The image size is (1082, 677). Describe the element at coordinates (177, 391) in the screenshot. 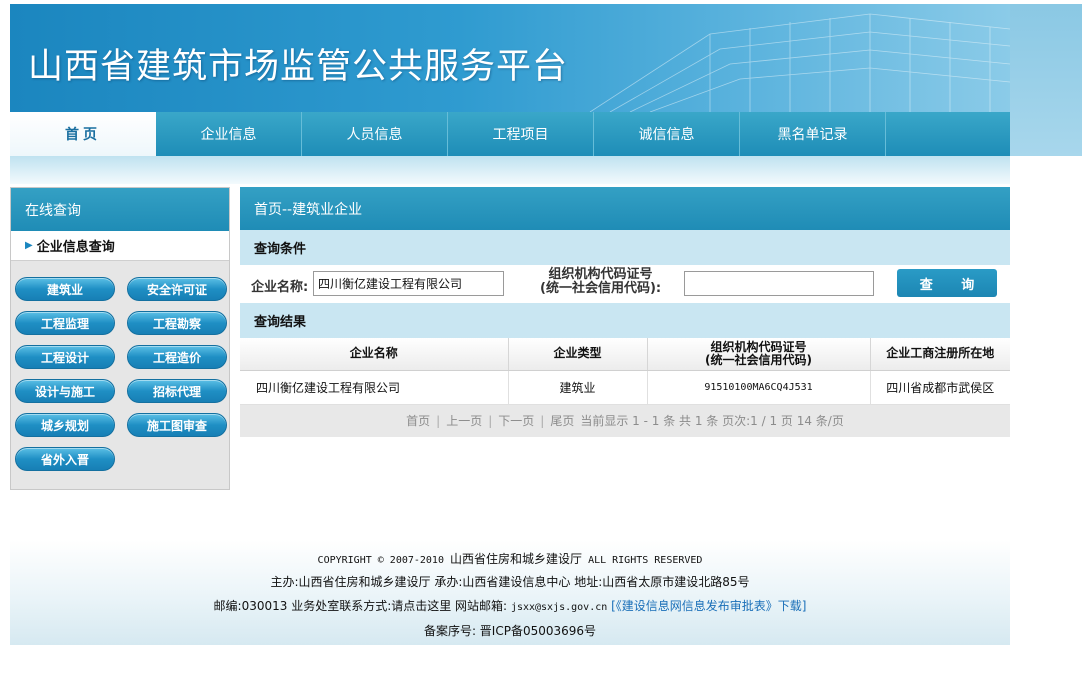

I see `category-button-bidding-agency: 招标代理` at that location.